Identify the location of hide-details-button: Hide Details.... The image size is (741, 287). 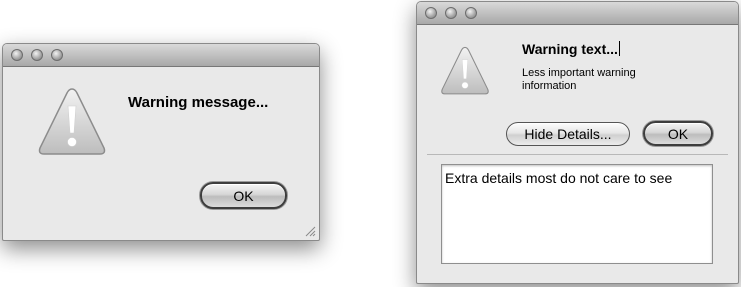
(568, 134).